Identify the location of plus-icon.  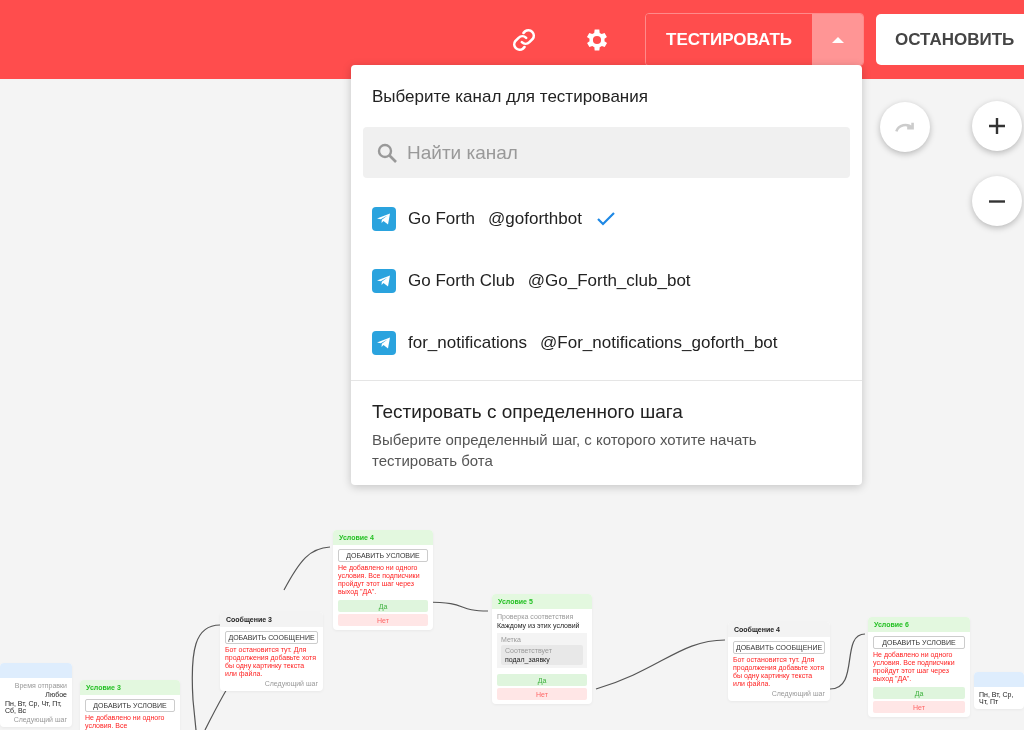
(997, 126).